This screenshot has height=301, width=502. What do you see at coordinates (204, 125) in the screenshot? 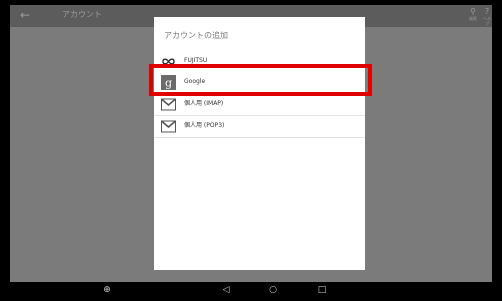
I see `account-item-label: 個人用 (POP3)` at bounding box center [204, 125].